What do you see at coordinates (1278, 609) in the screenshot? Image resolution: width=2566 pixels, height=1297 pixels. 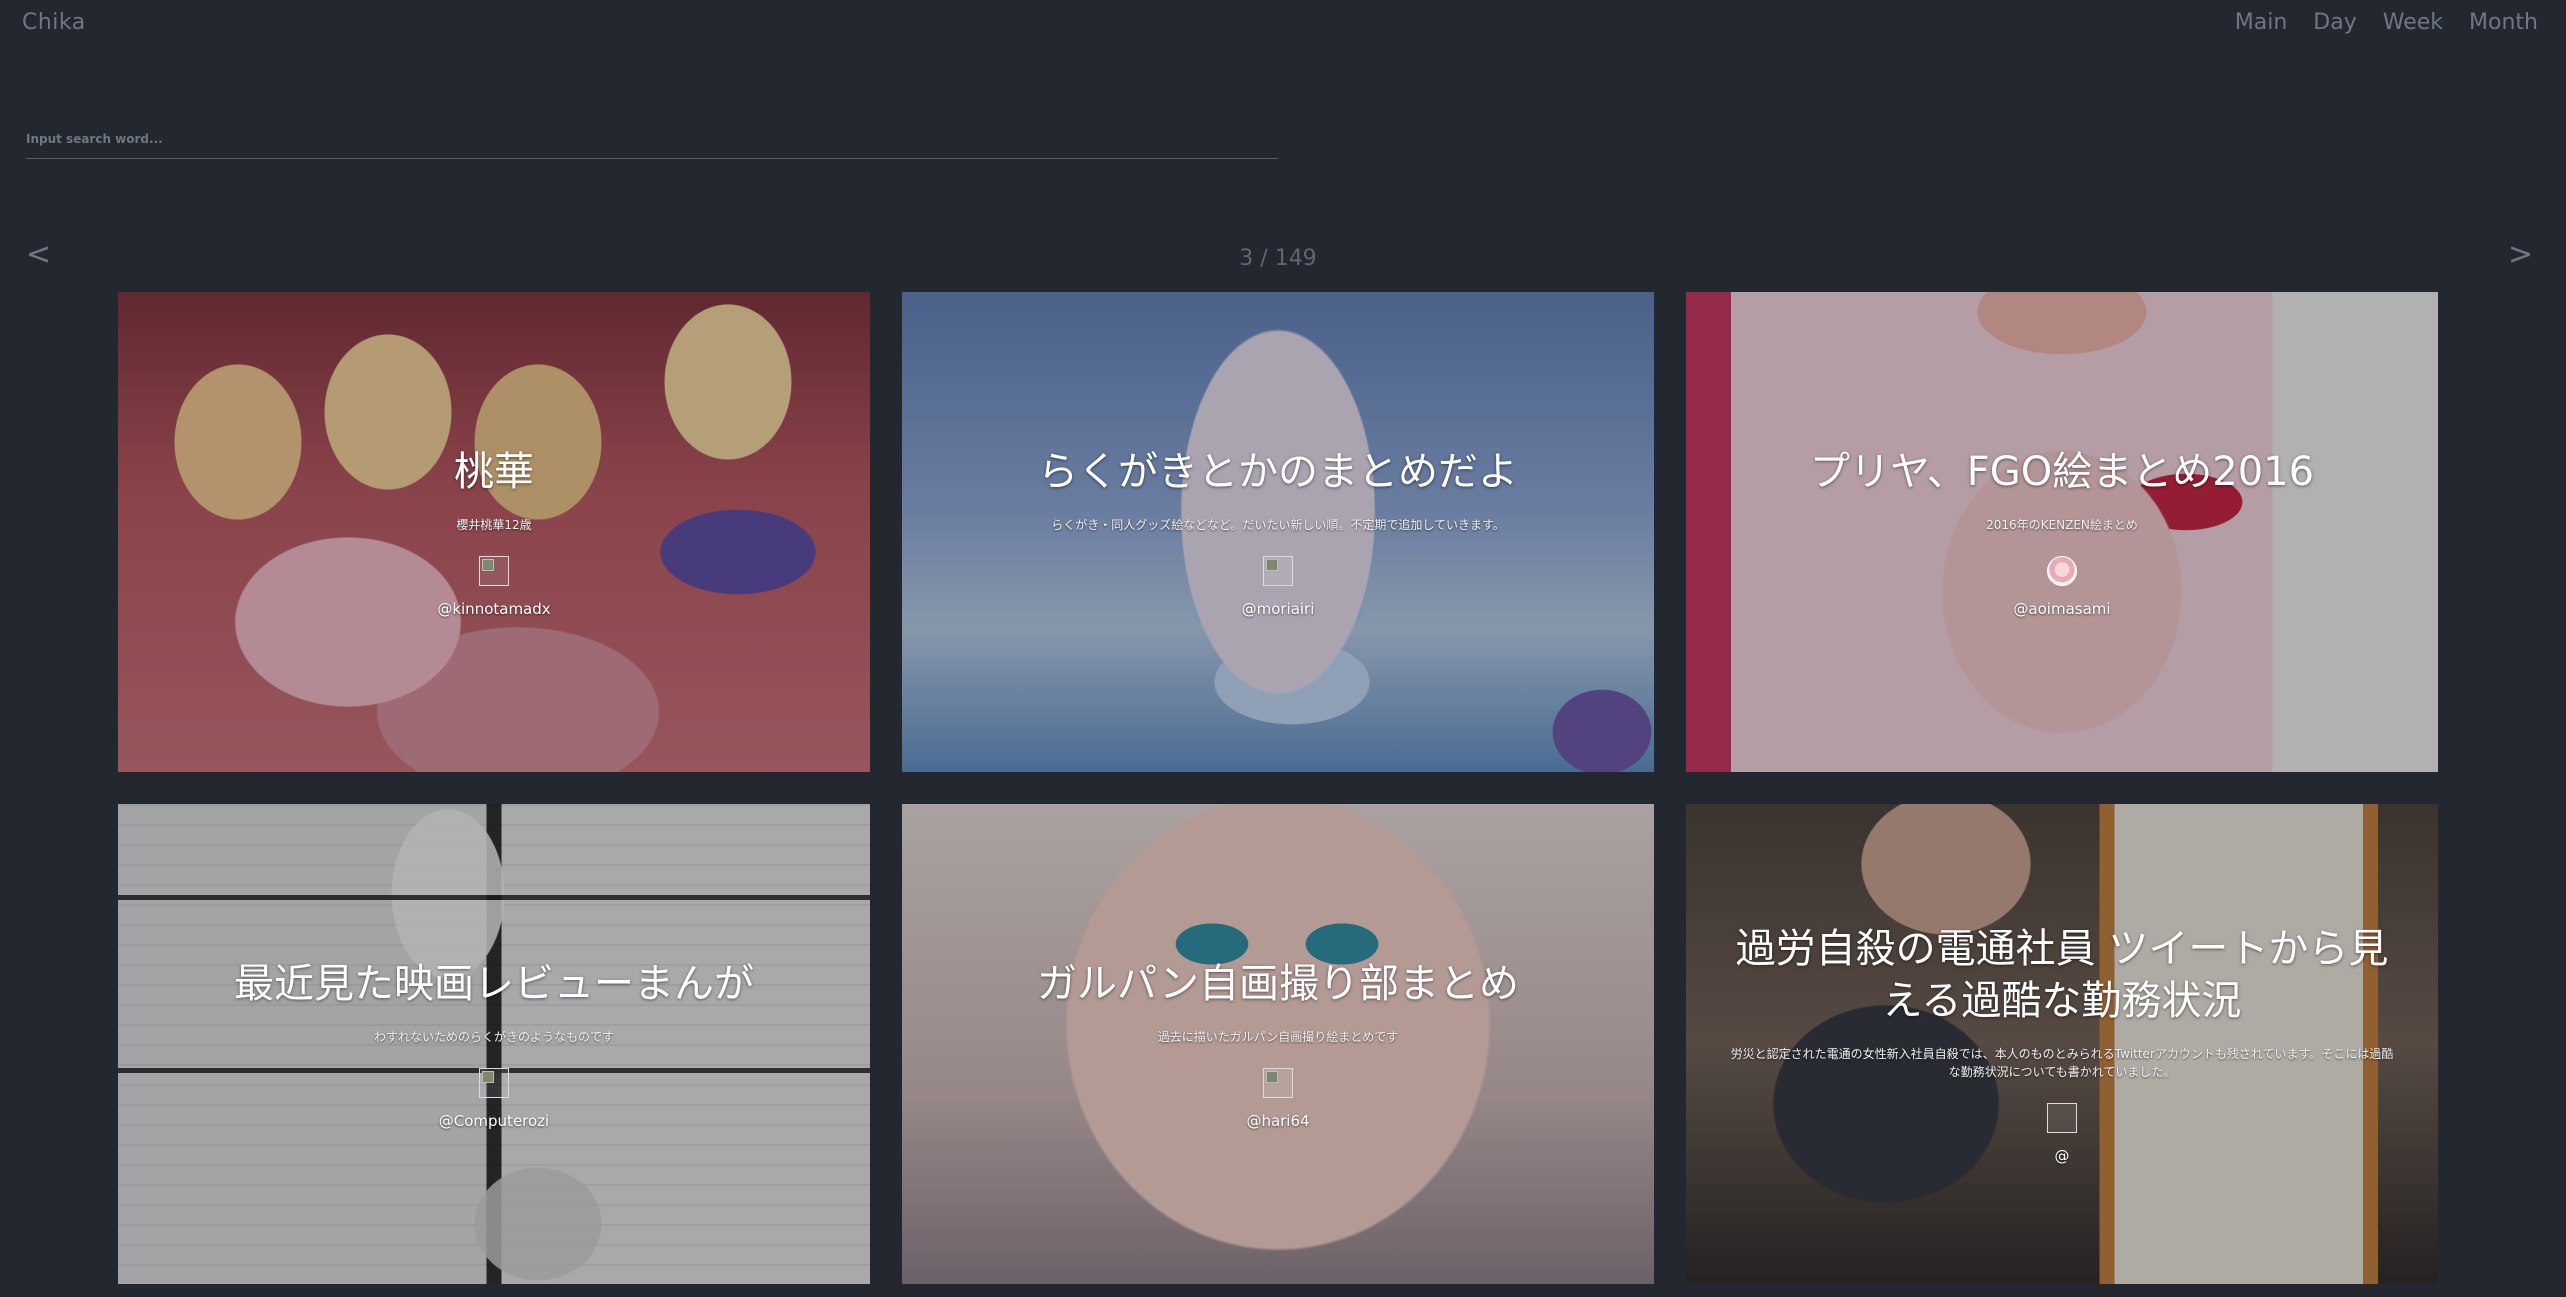 I see `card-author-handle: @moriairi` at bounding box center [1278, 609].